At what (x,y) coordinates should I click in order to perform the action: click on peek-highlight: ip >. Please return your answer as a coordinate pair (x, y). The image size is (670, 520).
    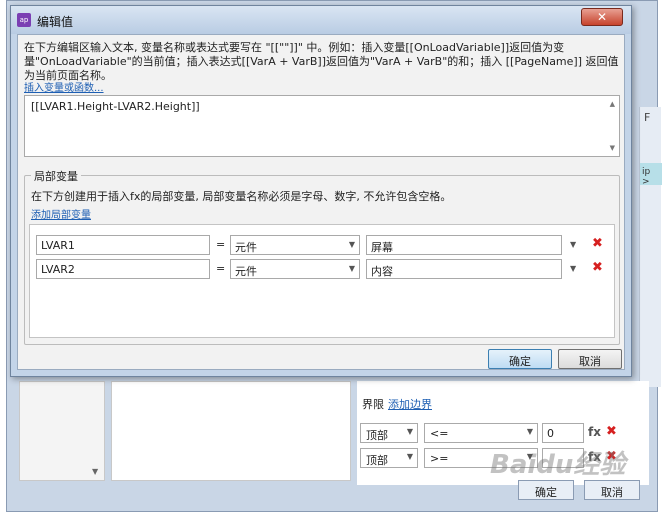
    Looking at the image, I should click on (651, 175).